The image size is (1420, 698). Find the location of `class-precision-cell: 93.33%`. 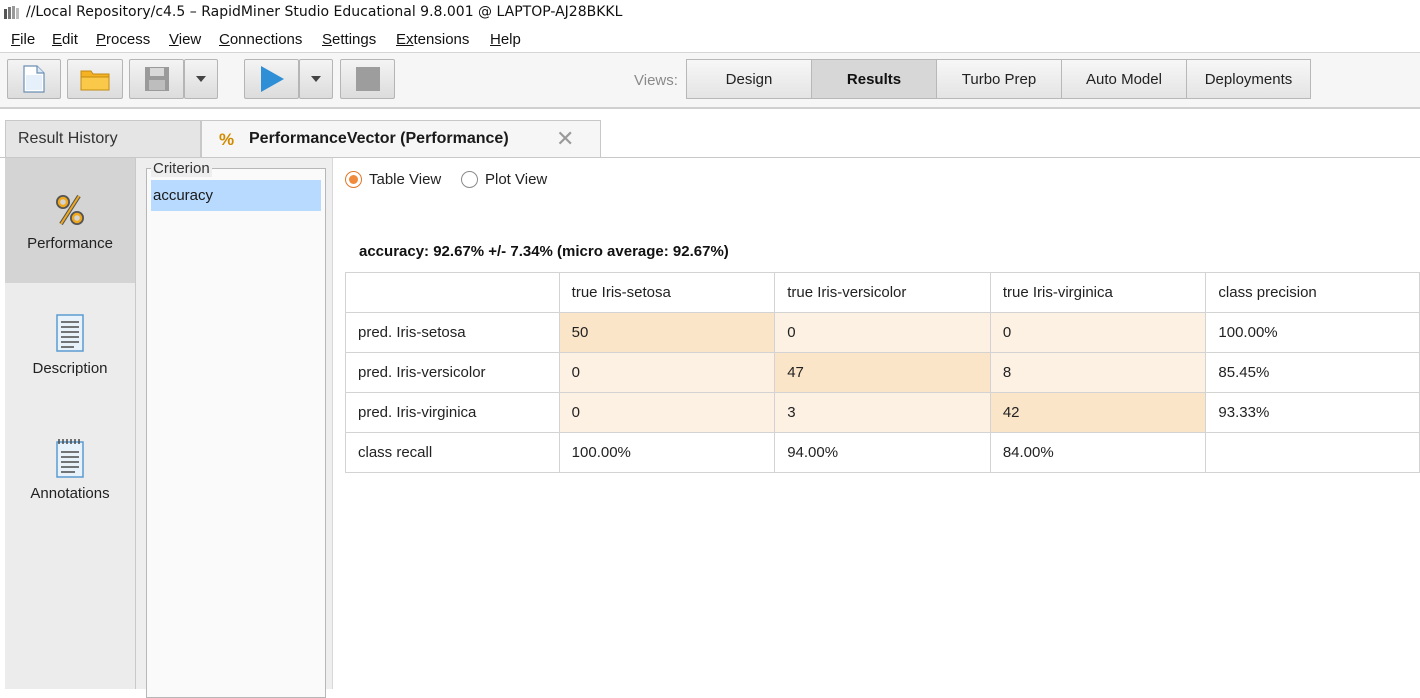

class-precision-cell: 93.33% is located at coordinates (1312, 412).